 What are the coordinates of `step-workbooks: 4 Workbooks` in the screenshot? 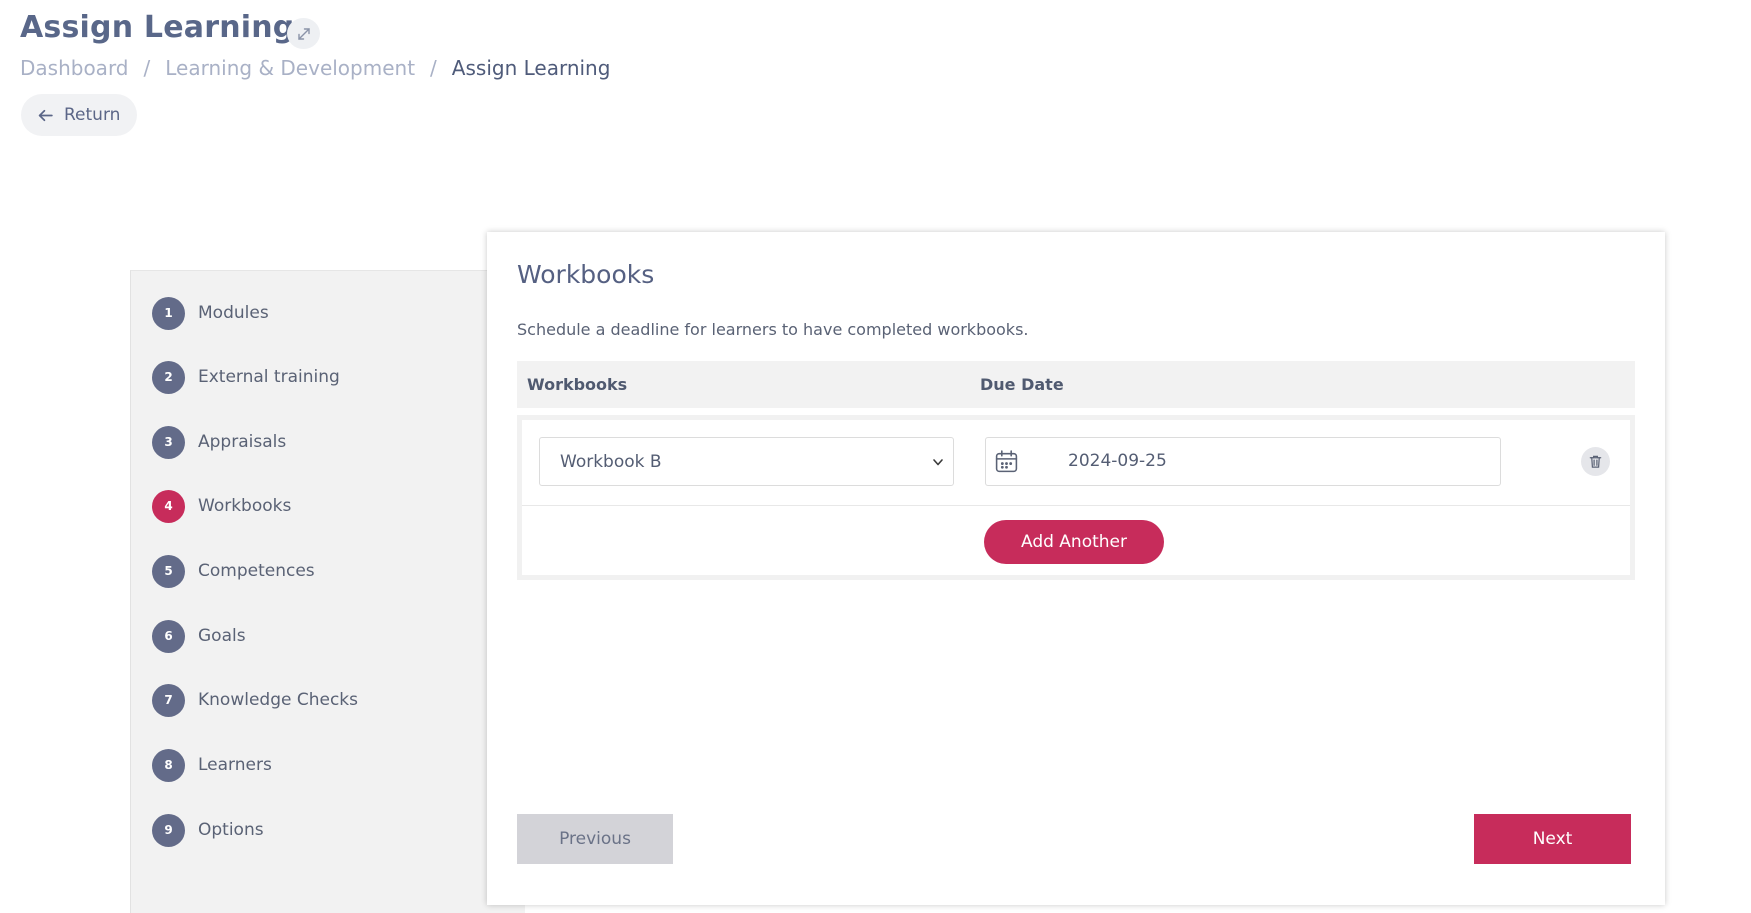 It's located at (221, 506).